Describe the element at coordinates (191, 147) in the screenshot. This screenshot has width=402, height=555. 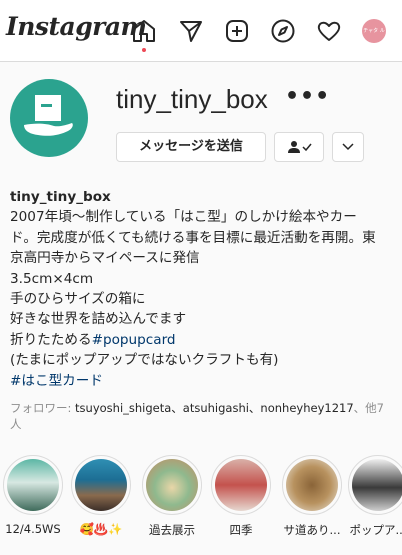
I see `send-message-button: メッセージを送信` at that location.